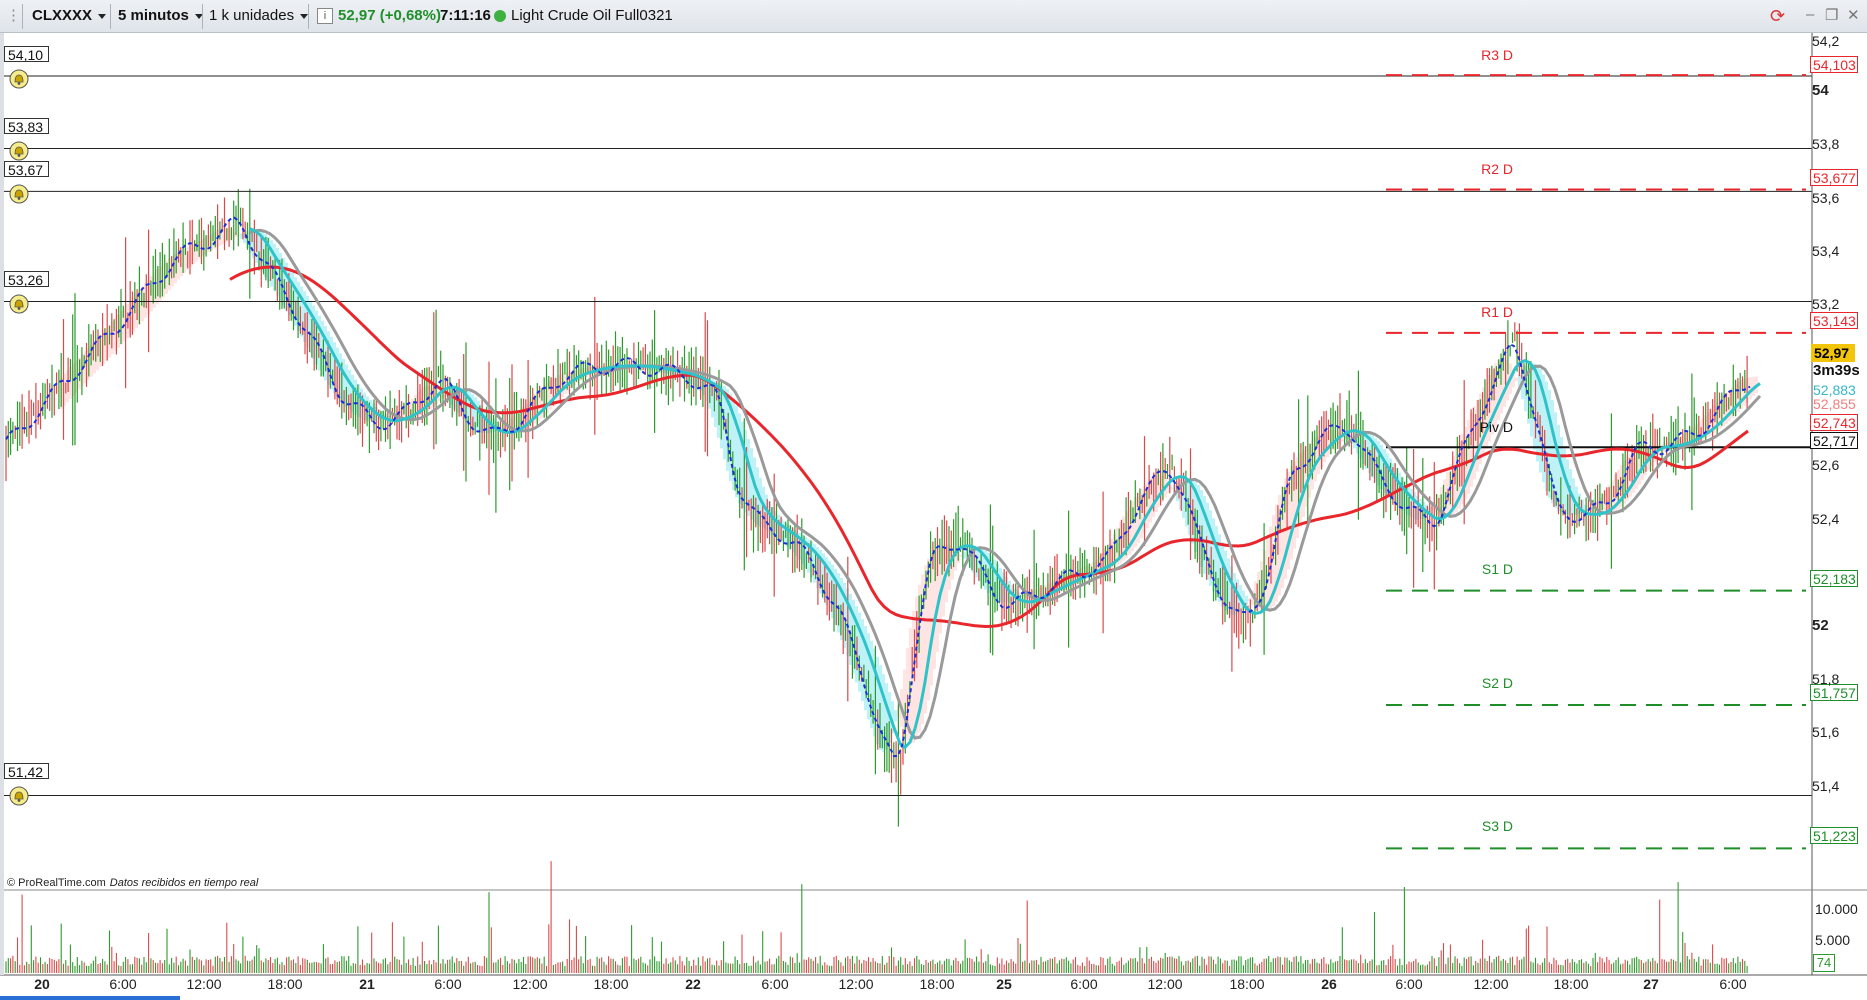 The width and height of the screenshot is (1867, 1000). Describe the element at coordinates (1497, 569) in the screenshot. I see `pivot-name: S1 D` at that location.